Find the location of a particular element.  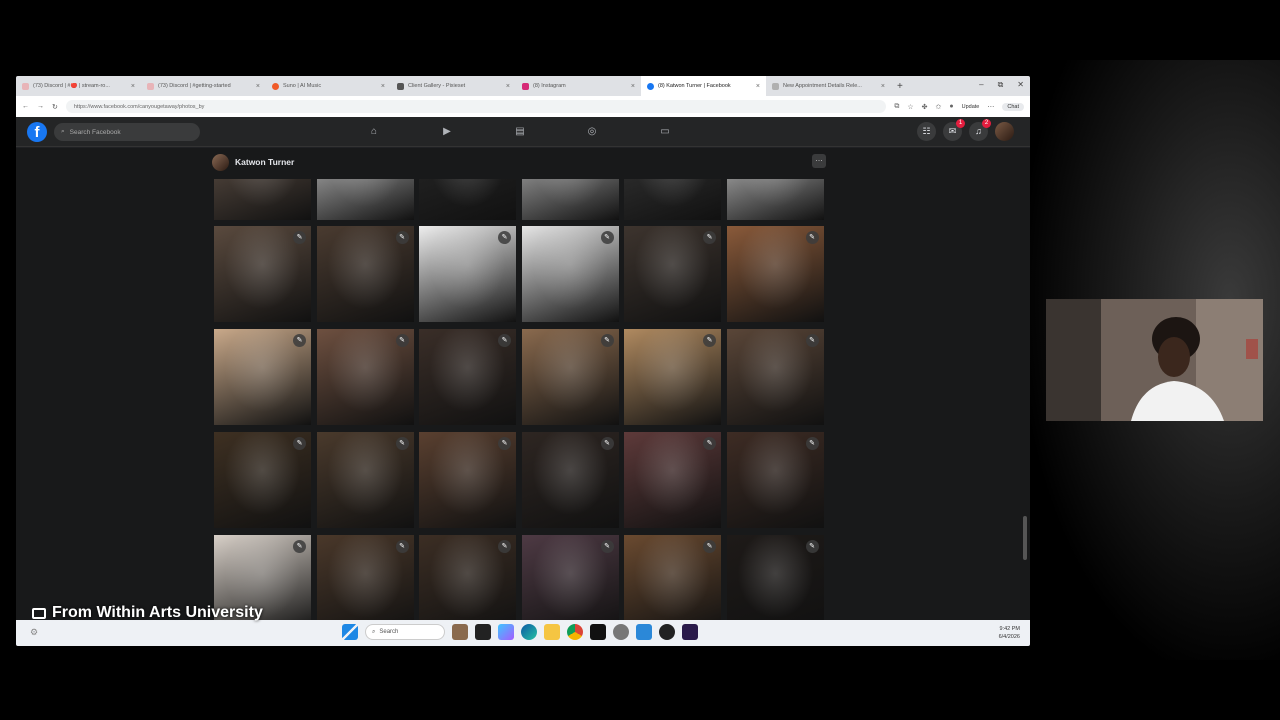

puzzle-icon: ✤ is located at coordinates (925, 107).